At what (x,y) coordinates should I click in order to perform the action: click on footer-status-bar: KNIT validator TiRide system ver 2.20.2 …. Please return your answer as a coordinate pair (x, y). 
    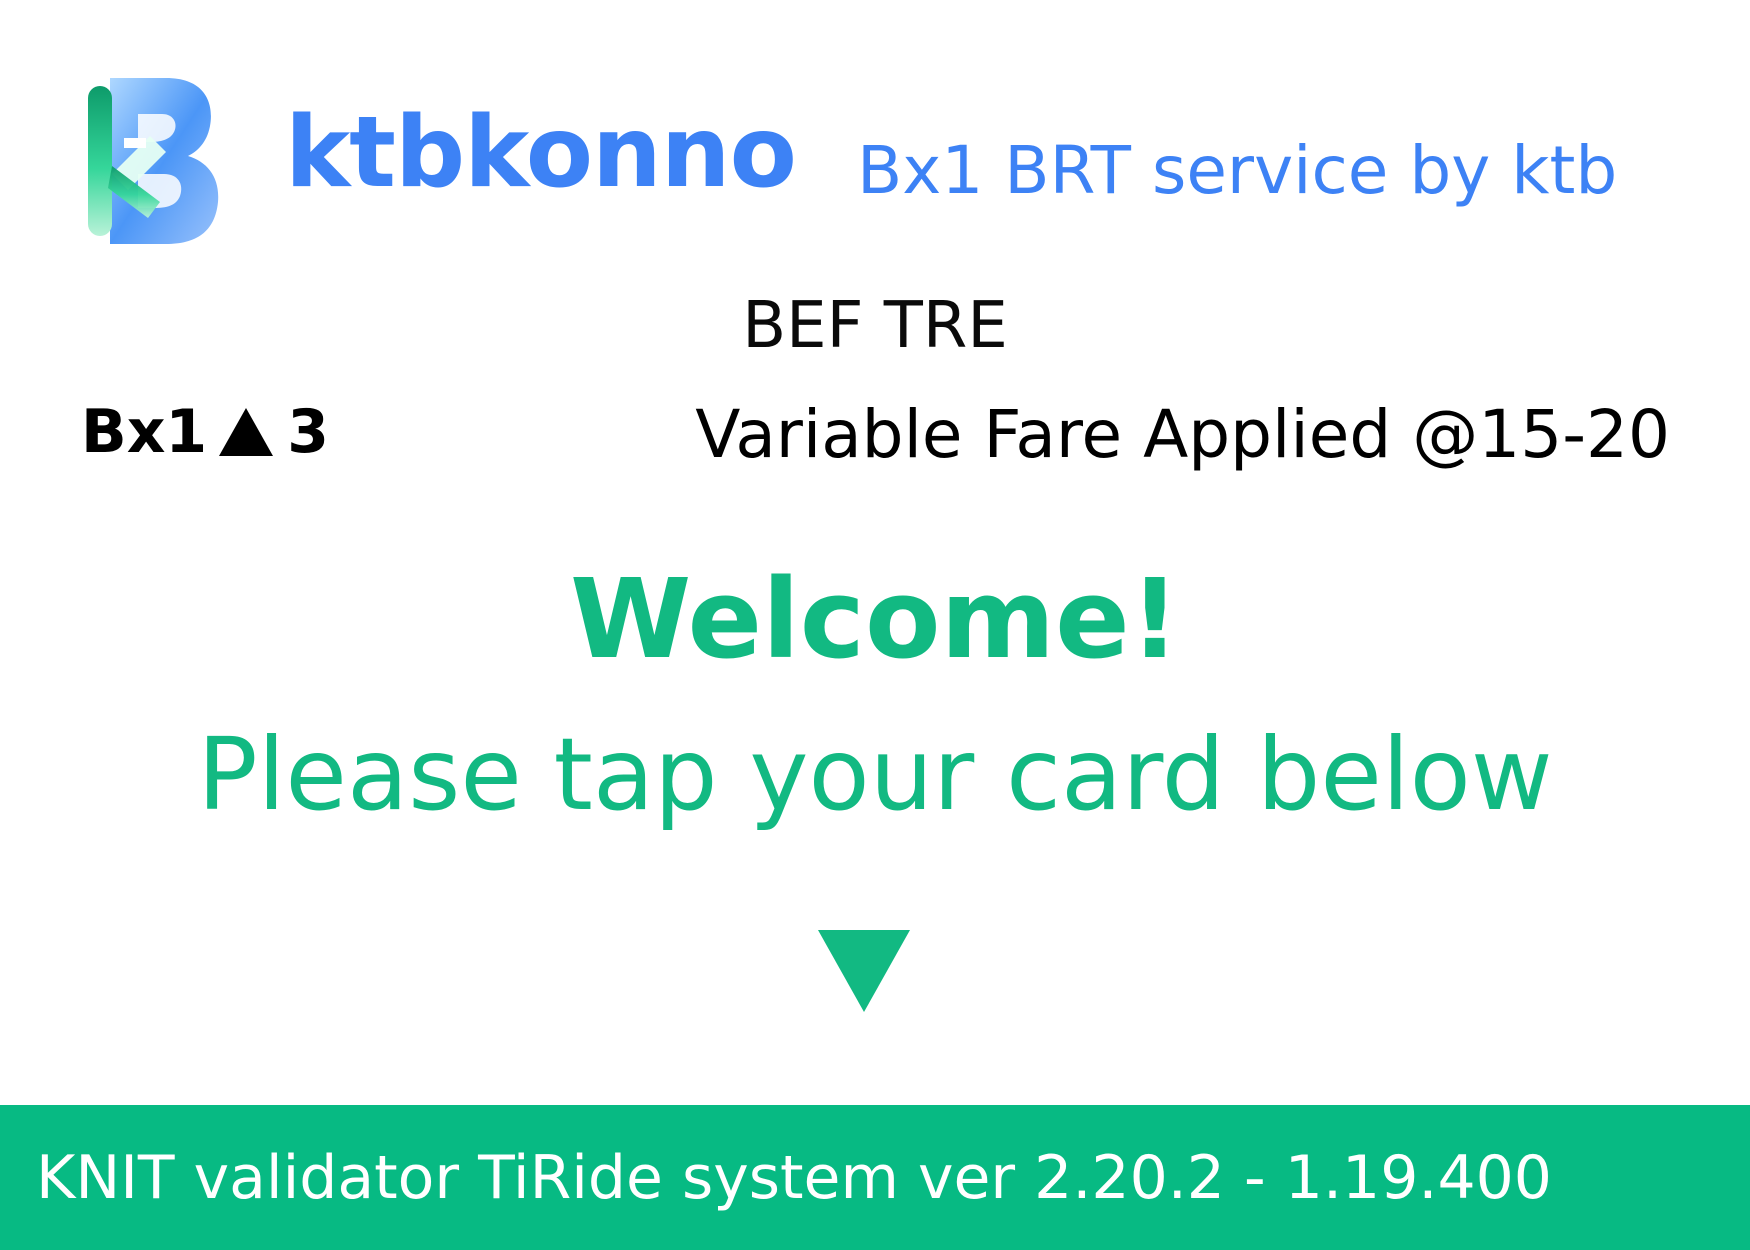
    Looking at the image, I should click on (875, 1177).